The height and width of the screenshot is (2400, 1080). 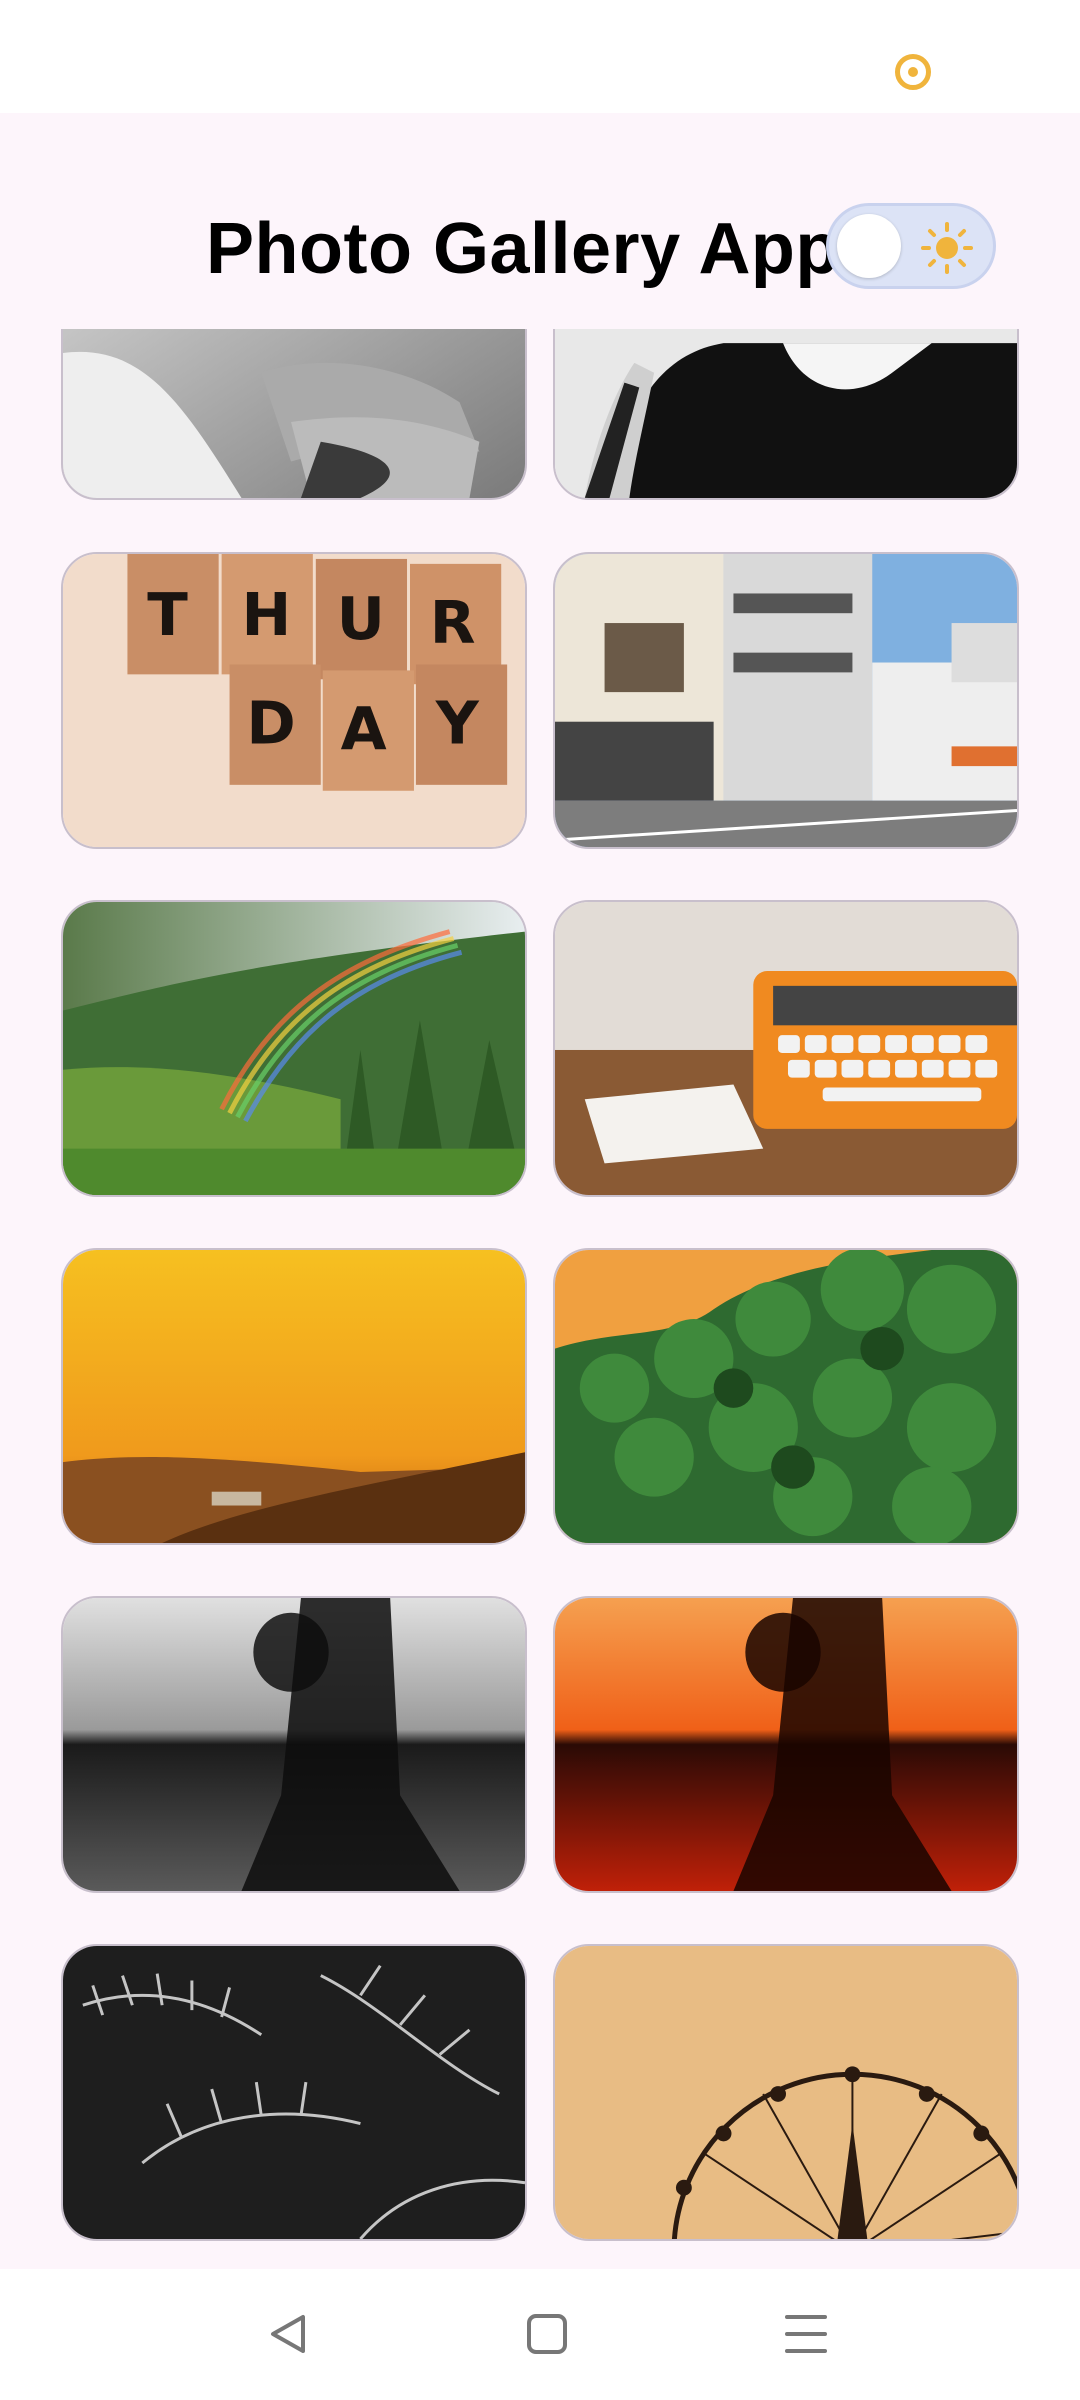 What do you see at coordinates (540, 56) in the screenshot?
I see `status-bar` at bounding box center [540, 56].